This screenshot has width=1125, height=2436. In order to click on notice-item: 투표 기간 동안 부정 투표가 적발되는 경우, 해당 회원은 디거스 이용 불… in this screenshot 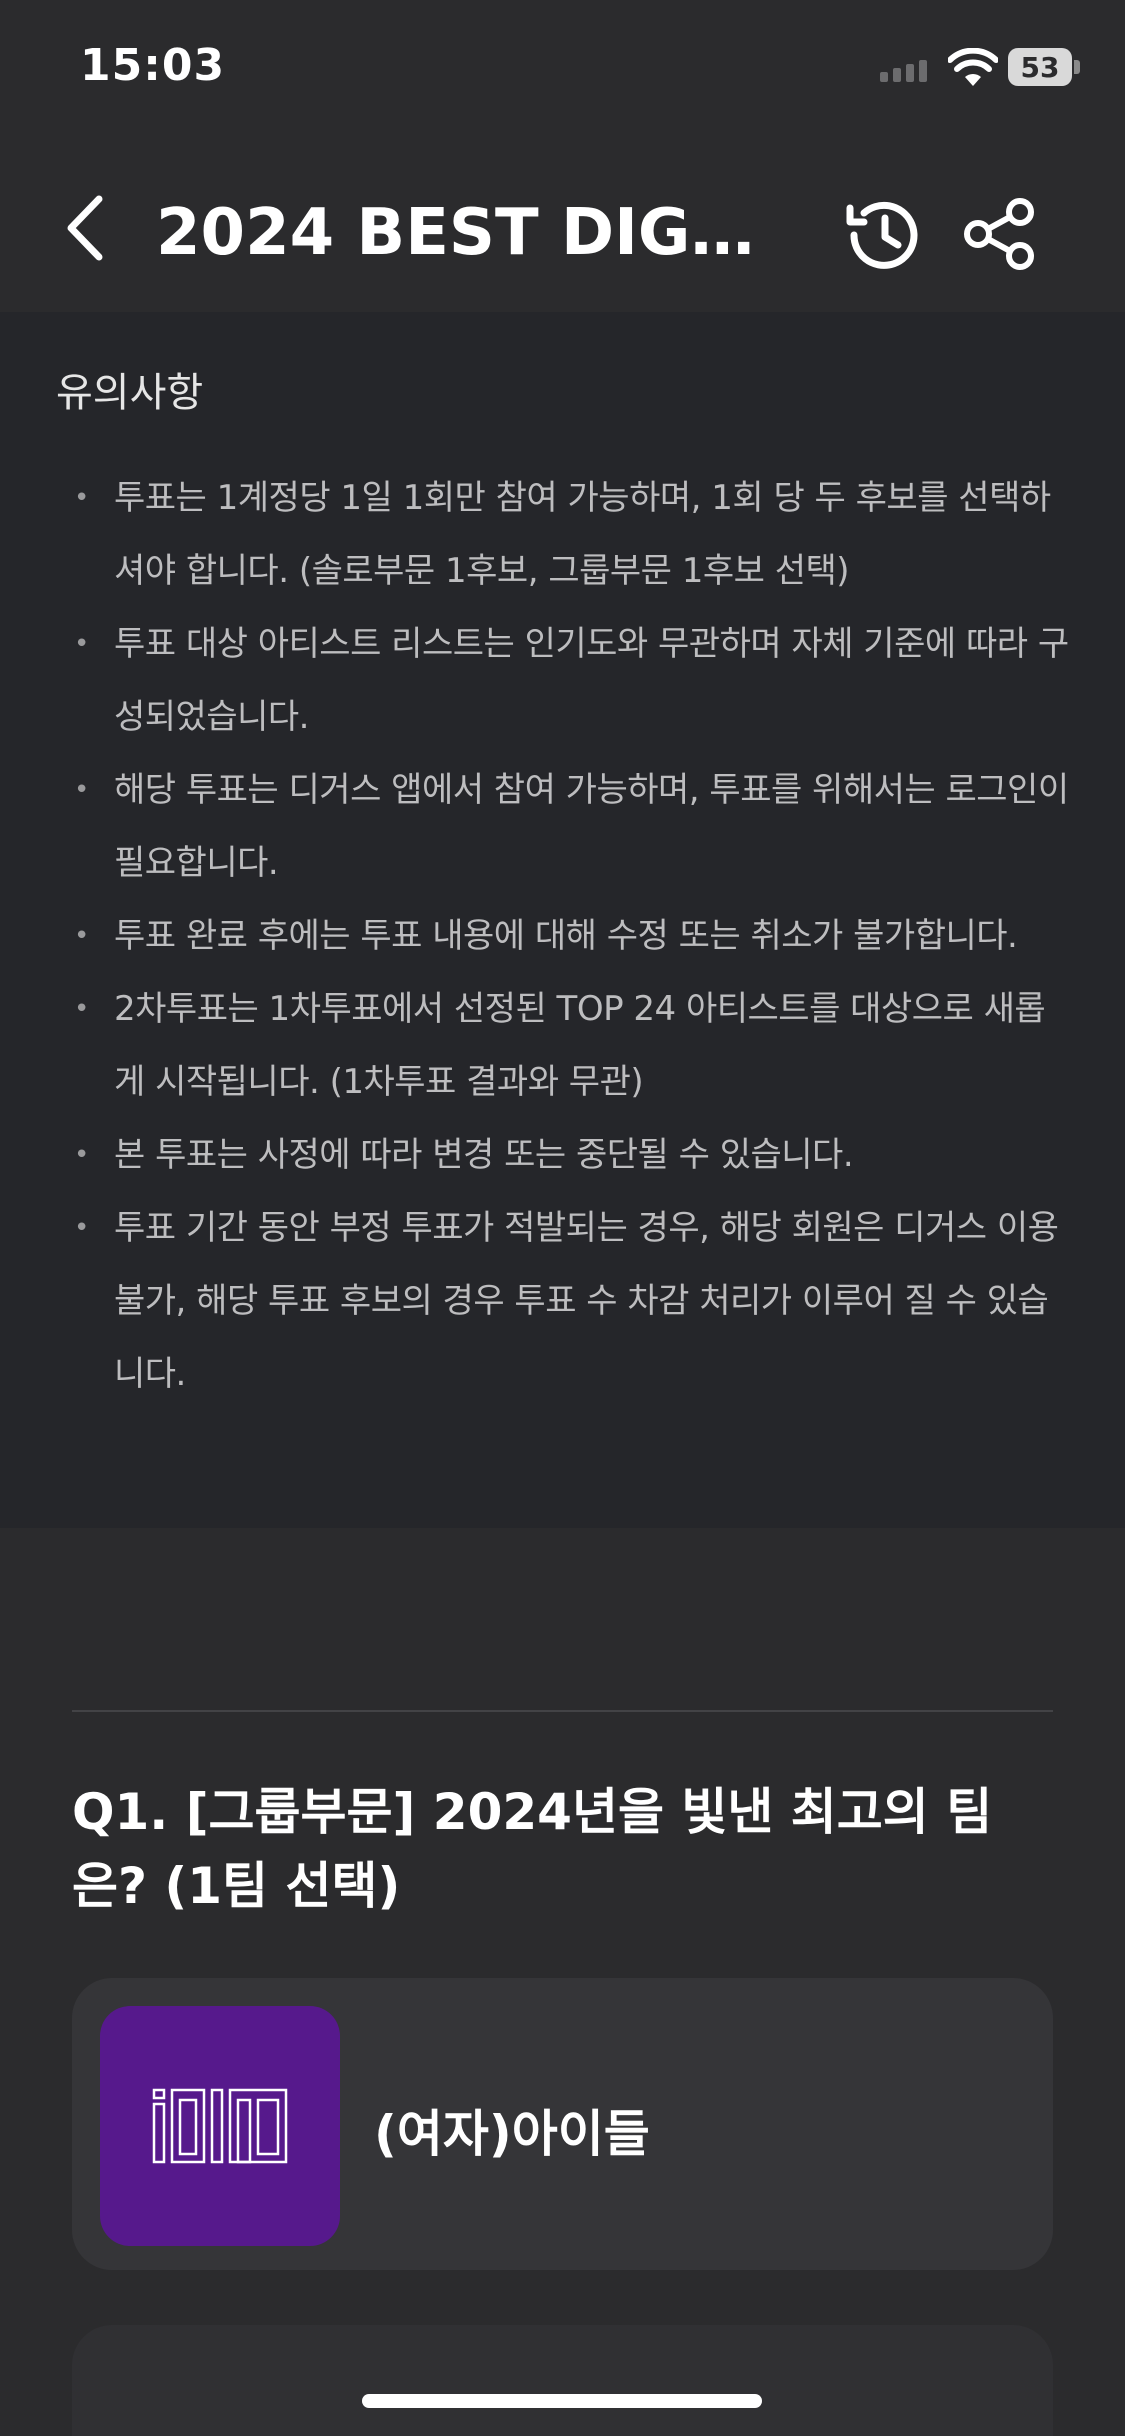, I will do `click(574, 1301)`.